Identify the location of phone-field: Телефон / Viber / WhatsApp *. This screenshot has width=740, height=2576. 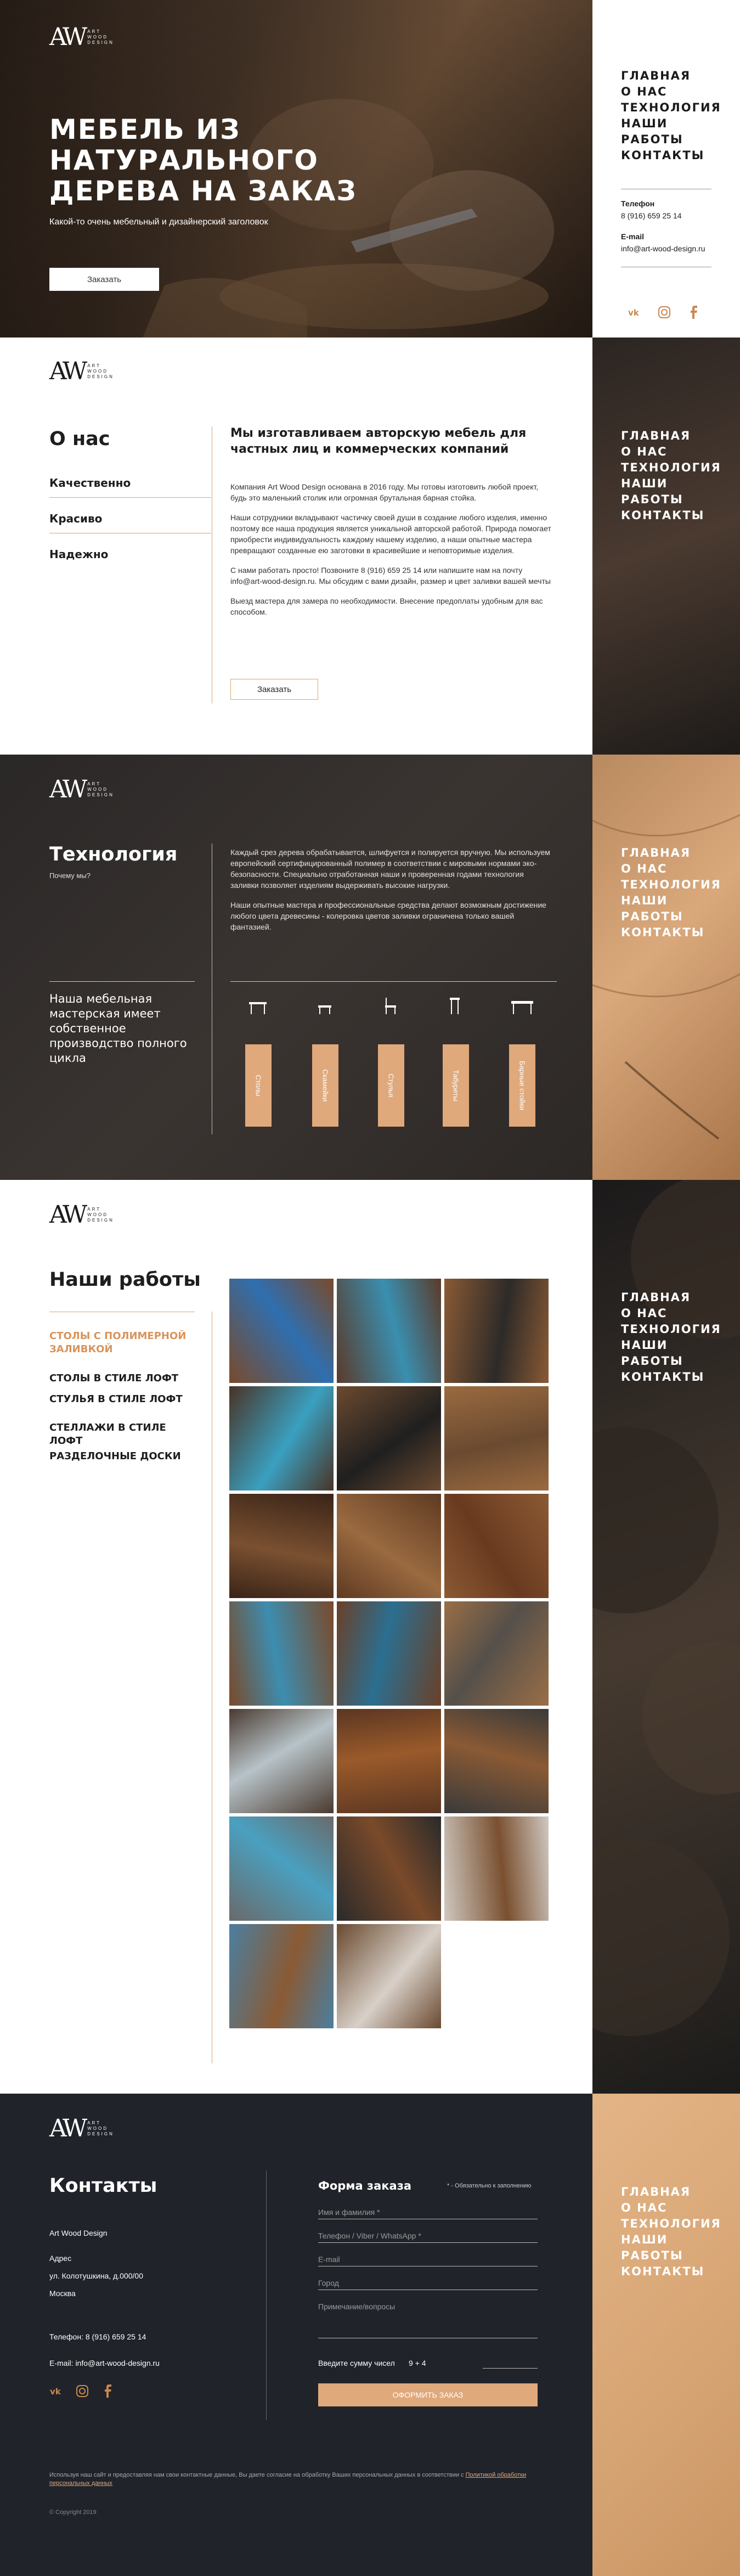
(428, 2237).